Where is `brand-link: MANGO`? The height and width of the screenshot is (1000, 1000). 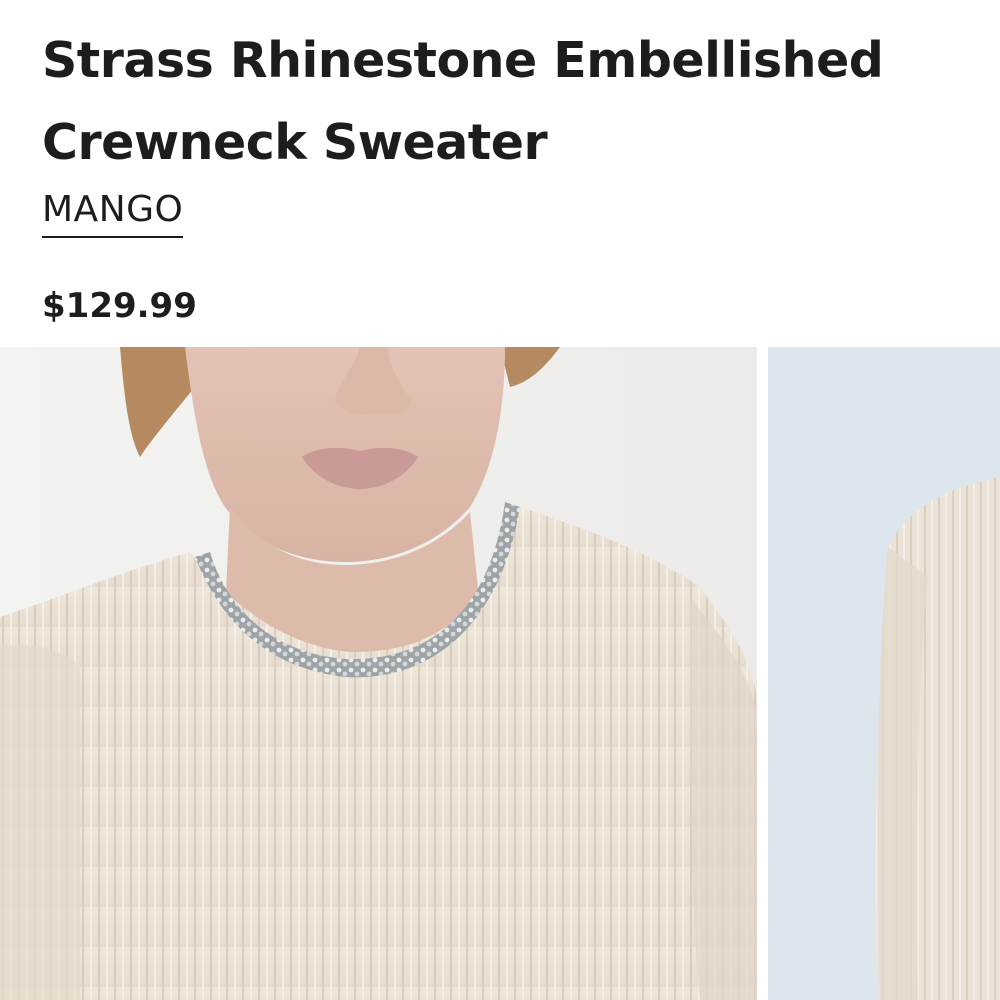 brand-link: MANGO is located at coordinates (113, 212).